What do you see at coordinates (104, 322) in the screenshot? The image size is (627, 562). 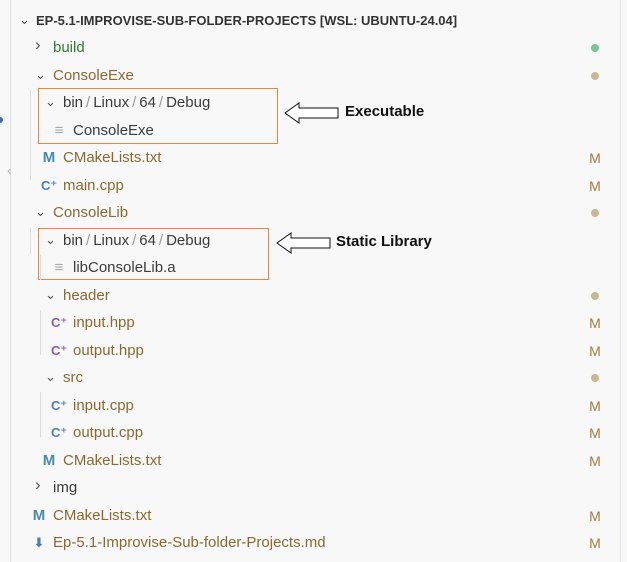 I see `item-label: input.hpp` at bounding box center [104, 322].